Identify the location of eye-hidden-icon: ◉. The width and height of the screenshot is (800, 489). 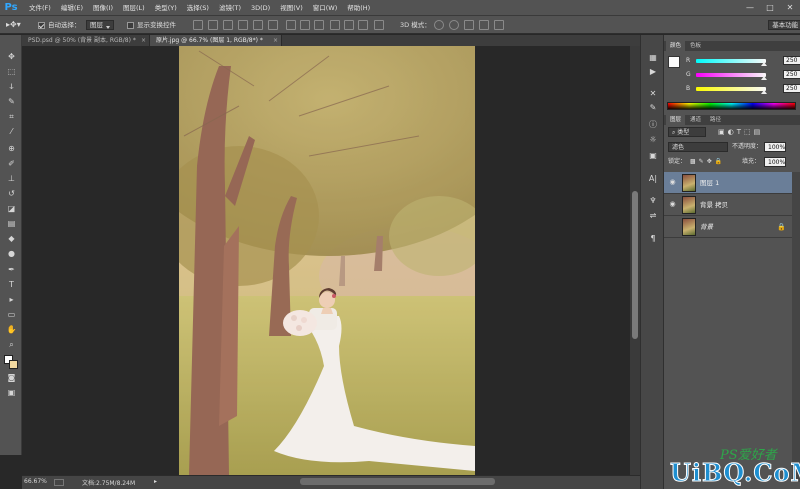
(672, 226).